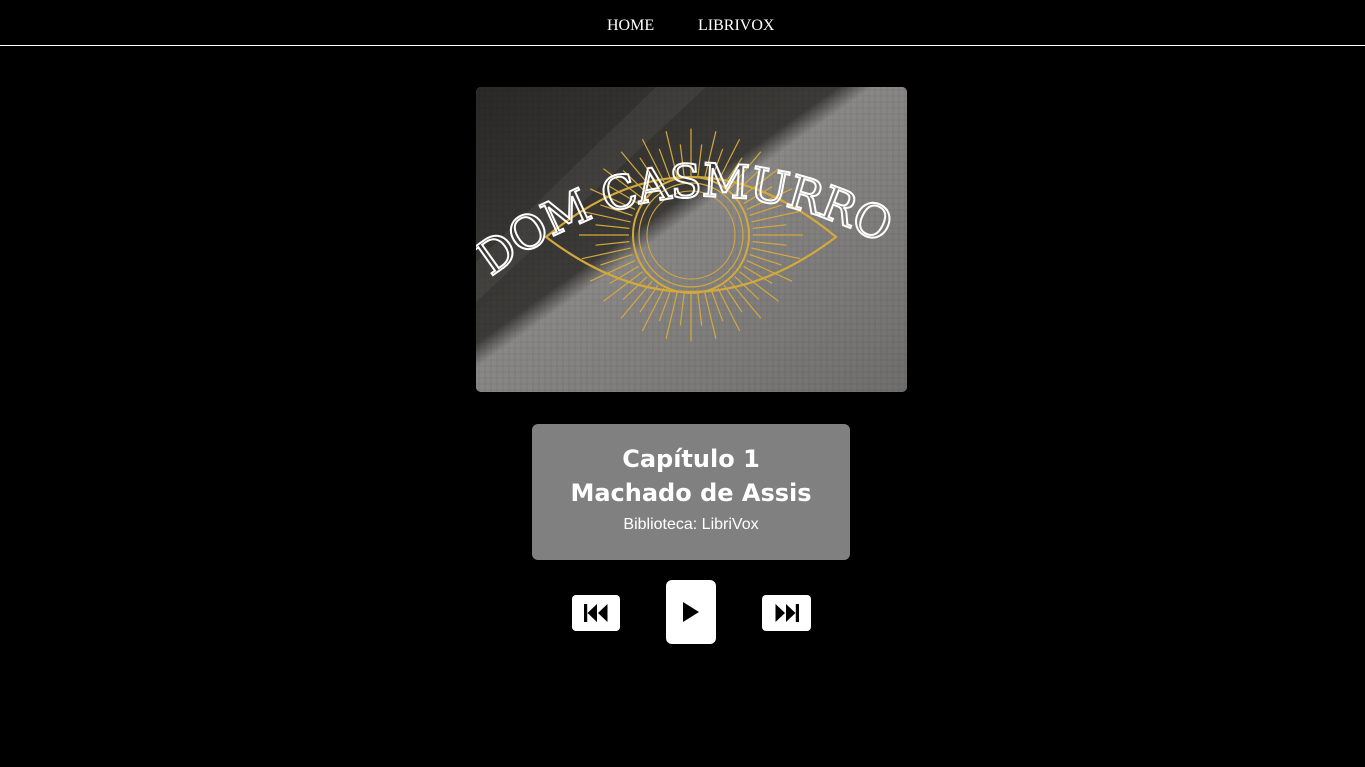 The width and height of the screenshot is (1365, 767). What do you see at coordinates (691, 459) in the screenshot?
I see `chapter-title: Capítulo 1` at bounding box center [691, 459].